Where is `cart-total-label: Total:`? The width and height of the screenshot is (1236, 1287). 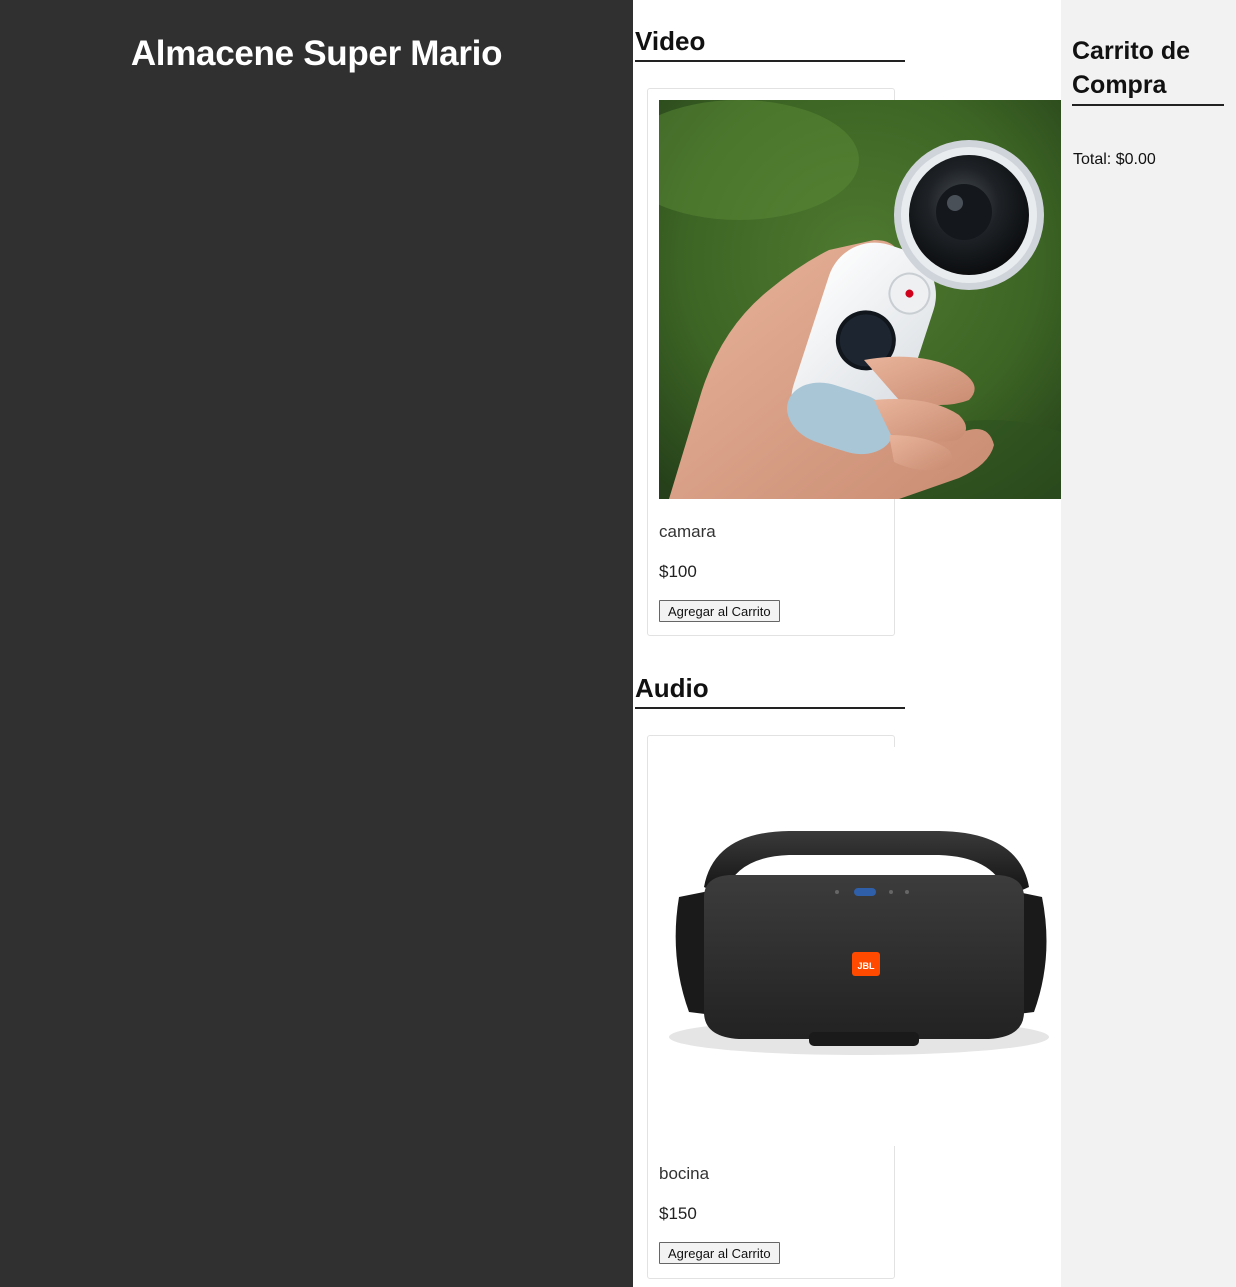
cart-total-label: Total: is located at coordinates (1092, 159).